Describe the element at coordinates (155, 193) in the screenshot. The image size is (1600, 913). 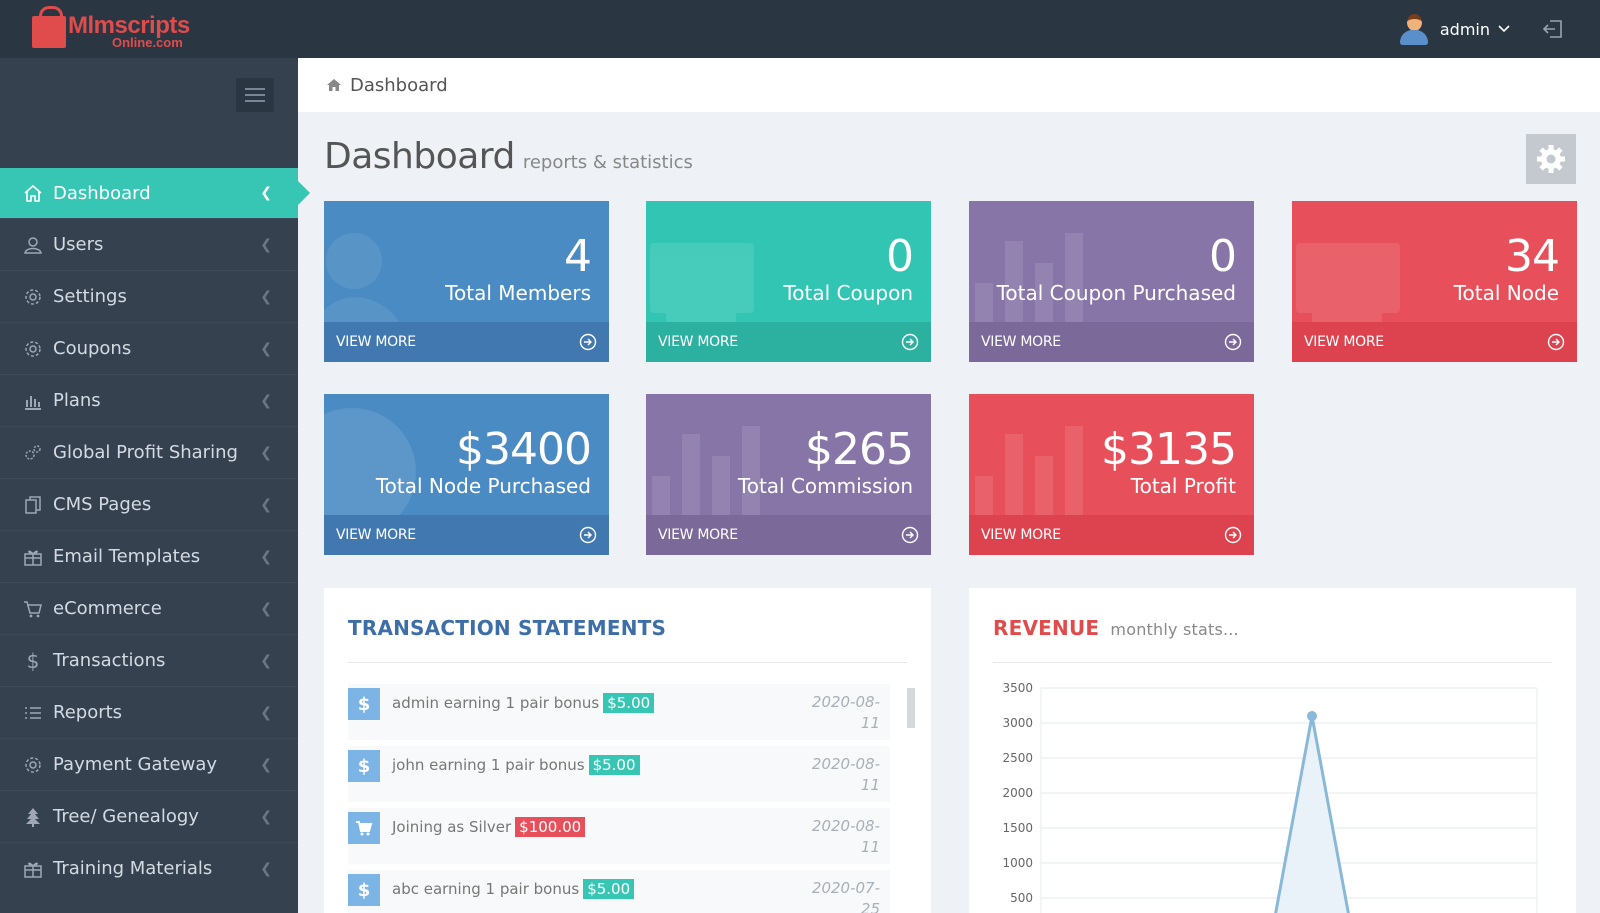
I see `sidebar-item-dashboard: Dashboard ❮` at that location.